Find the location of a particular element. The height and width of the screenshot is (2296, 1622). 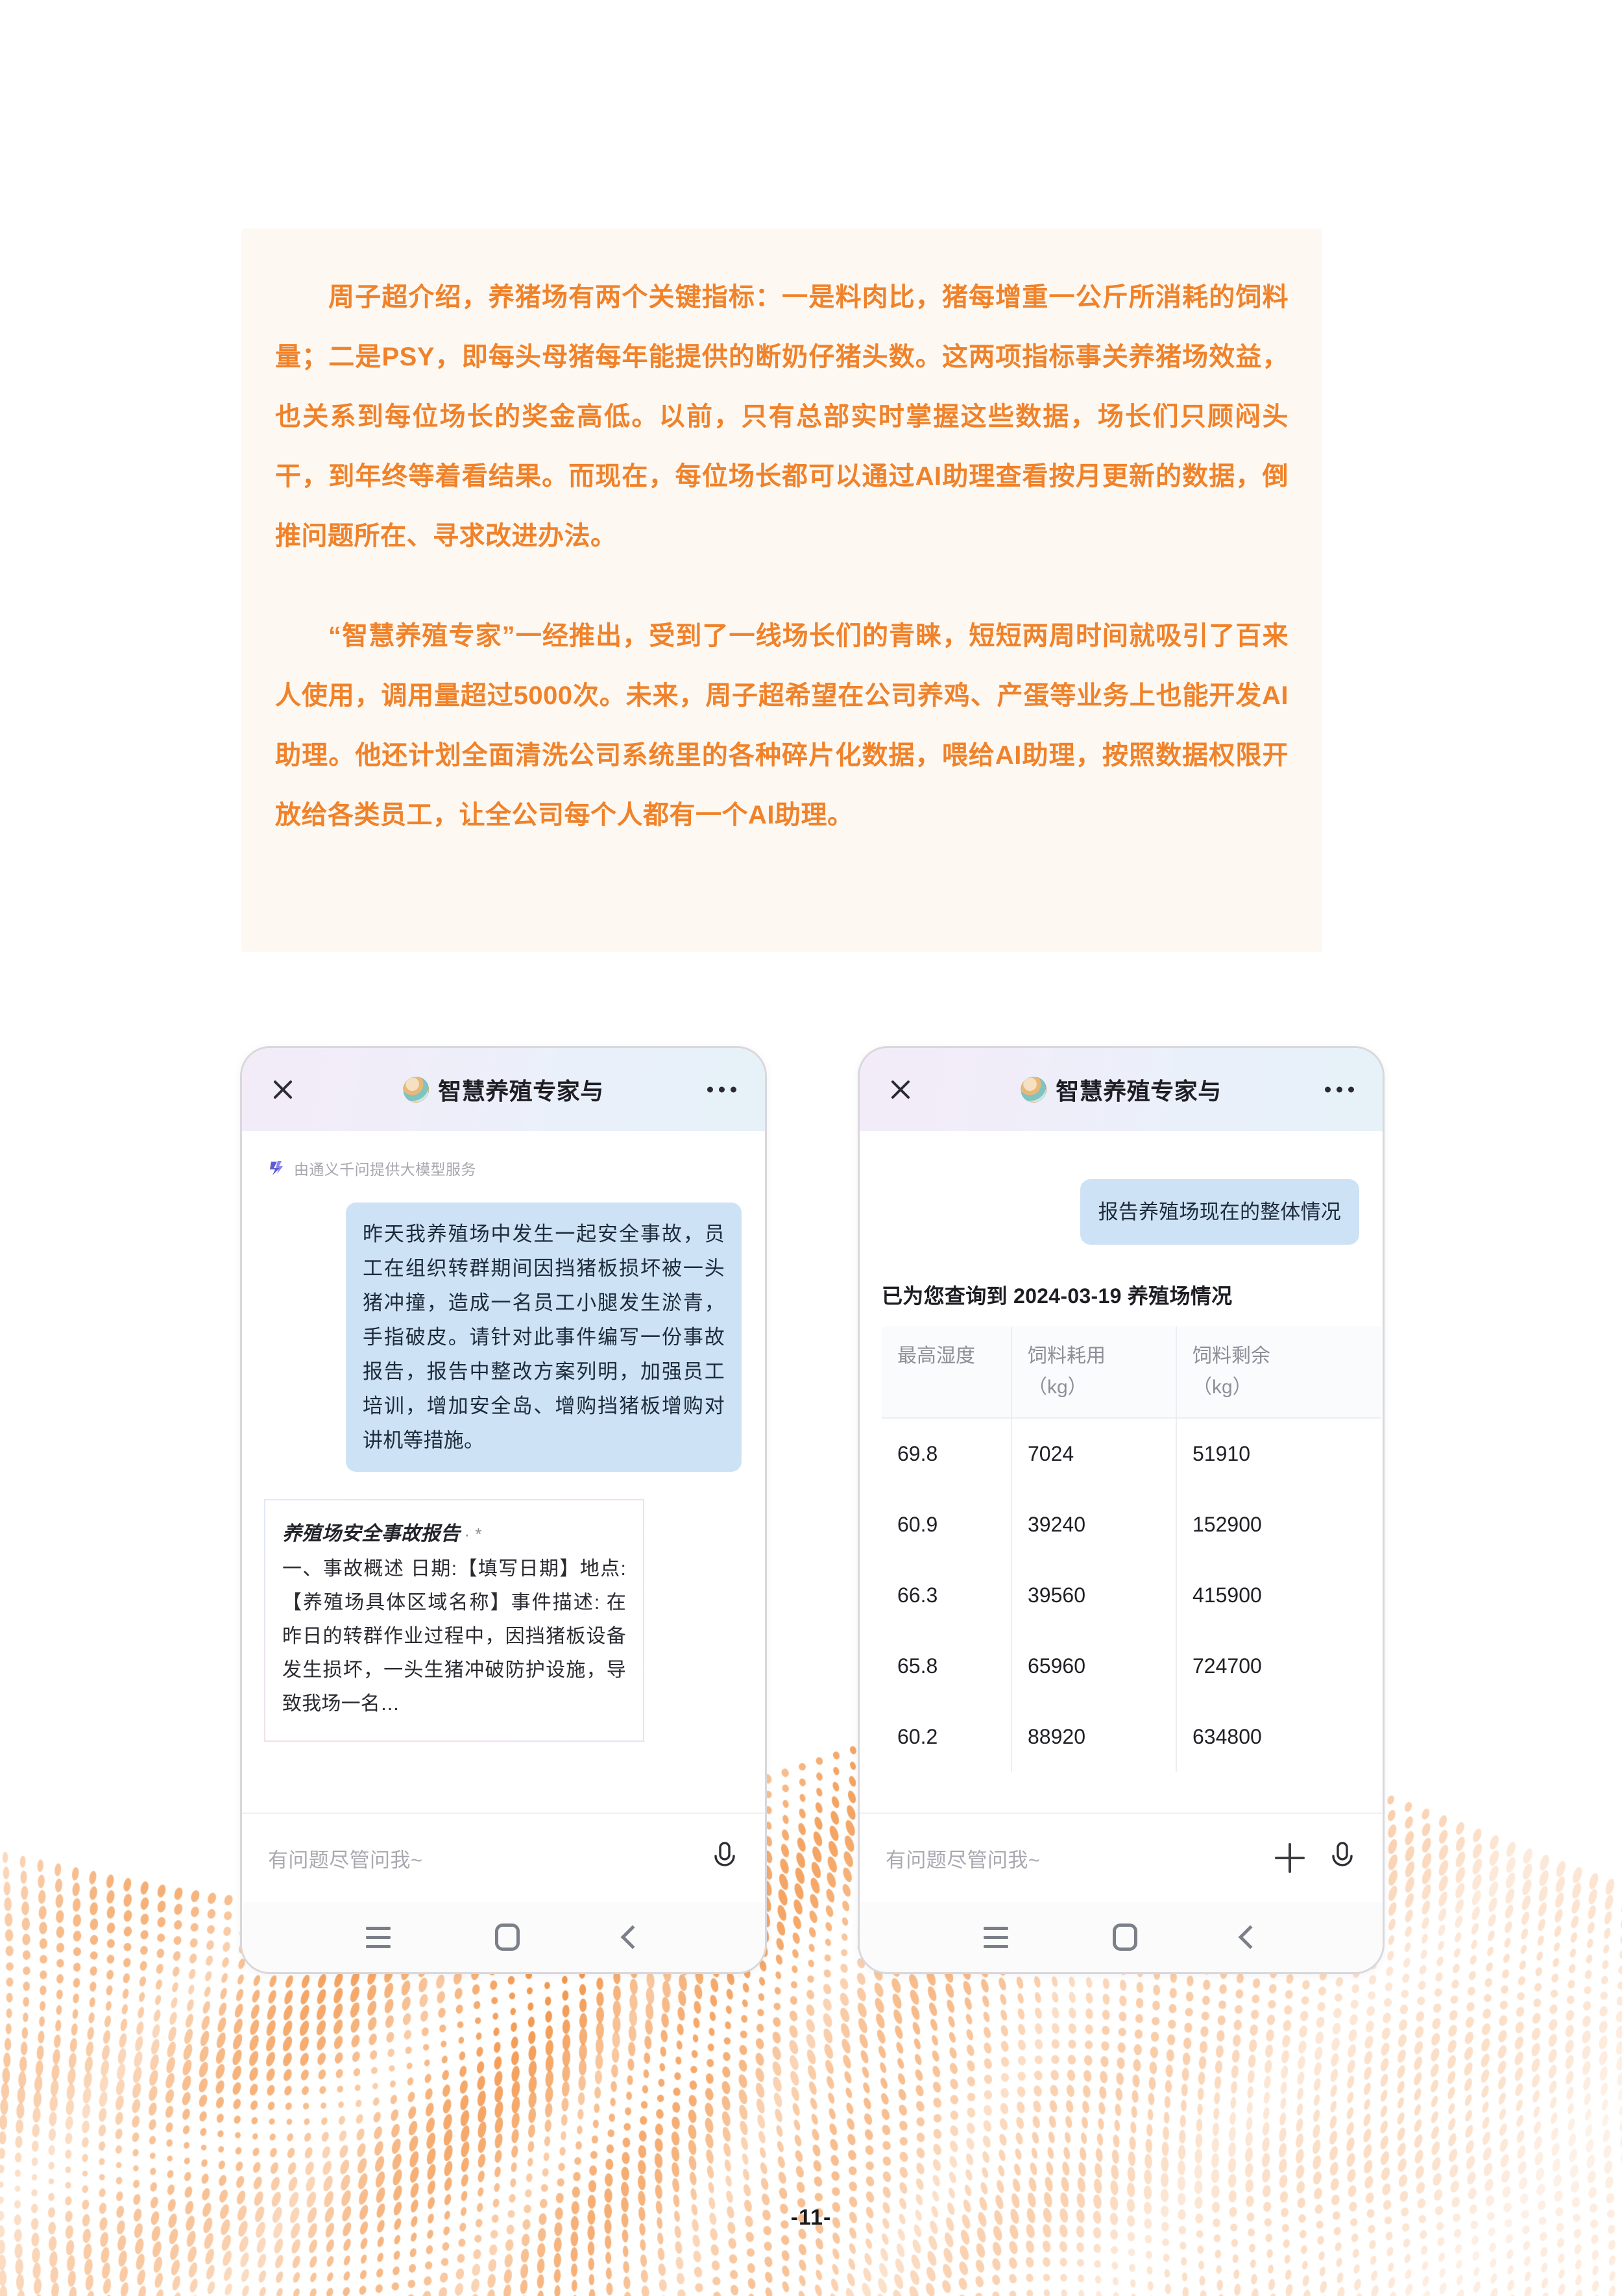

table-cell: 60.9 is located at coordinates (918, 1525).